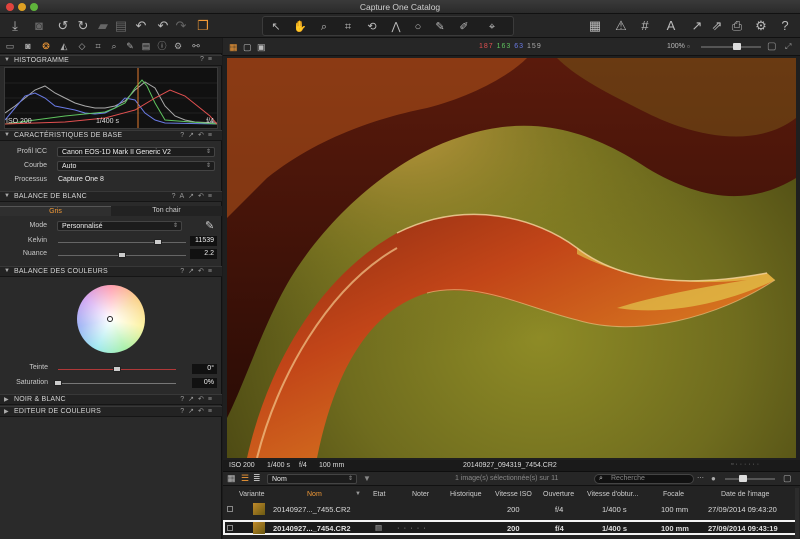 The height and width of the screenshot is (539, 800). Describe the element at coordinates (136, 166) in the screenshot. I see `curve-select: Auto ⇕` at that location.